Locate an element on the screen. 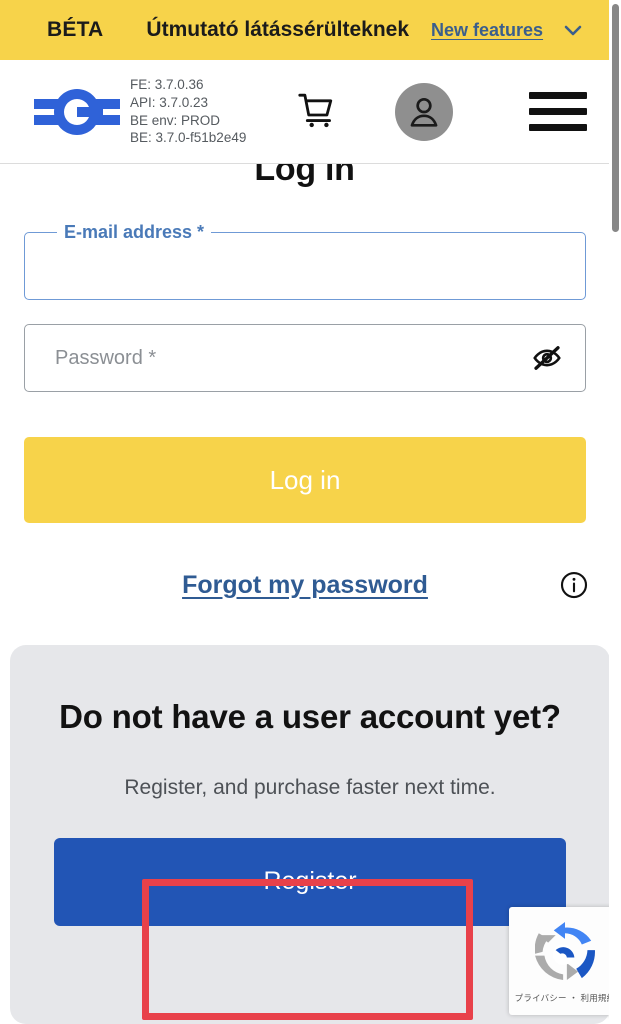 The image size is (621, 1024). password-input is located at coordinates (305, 358).